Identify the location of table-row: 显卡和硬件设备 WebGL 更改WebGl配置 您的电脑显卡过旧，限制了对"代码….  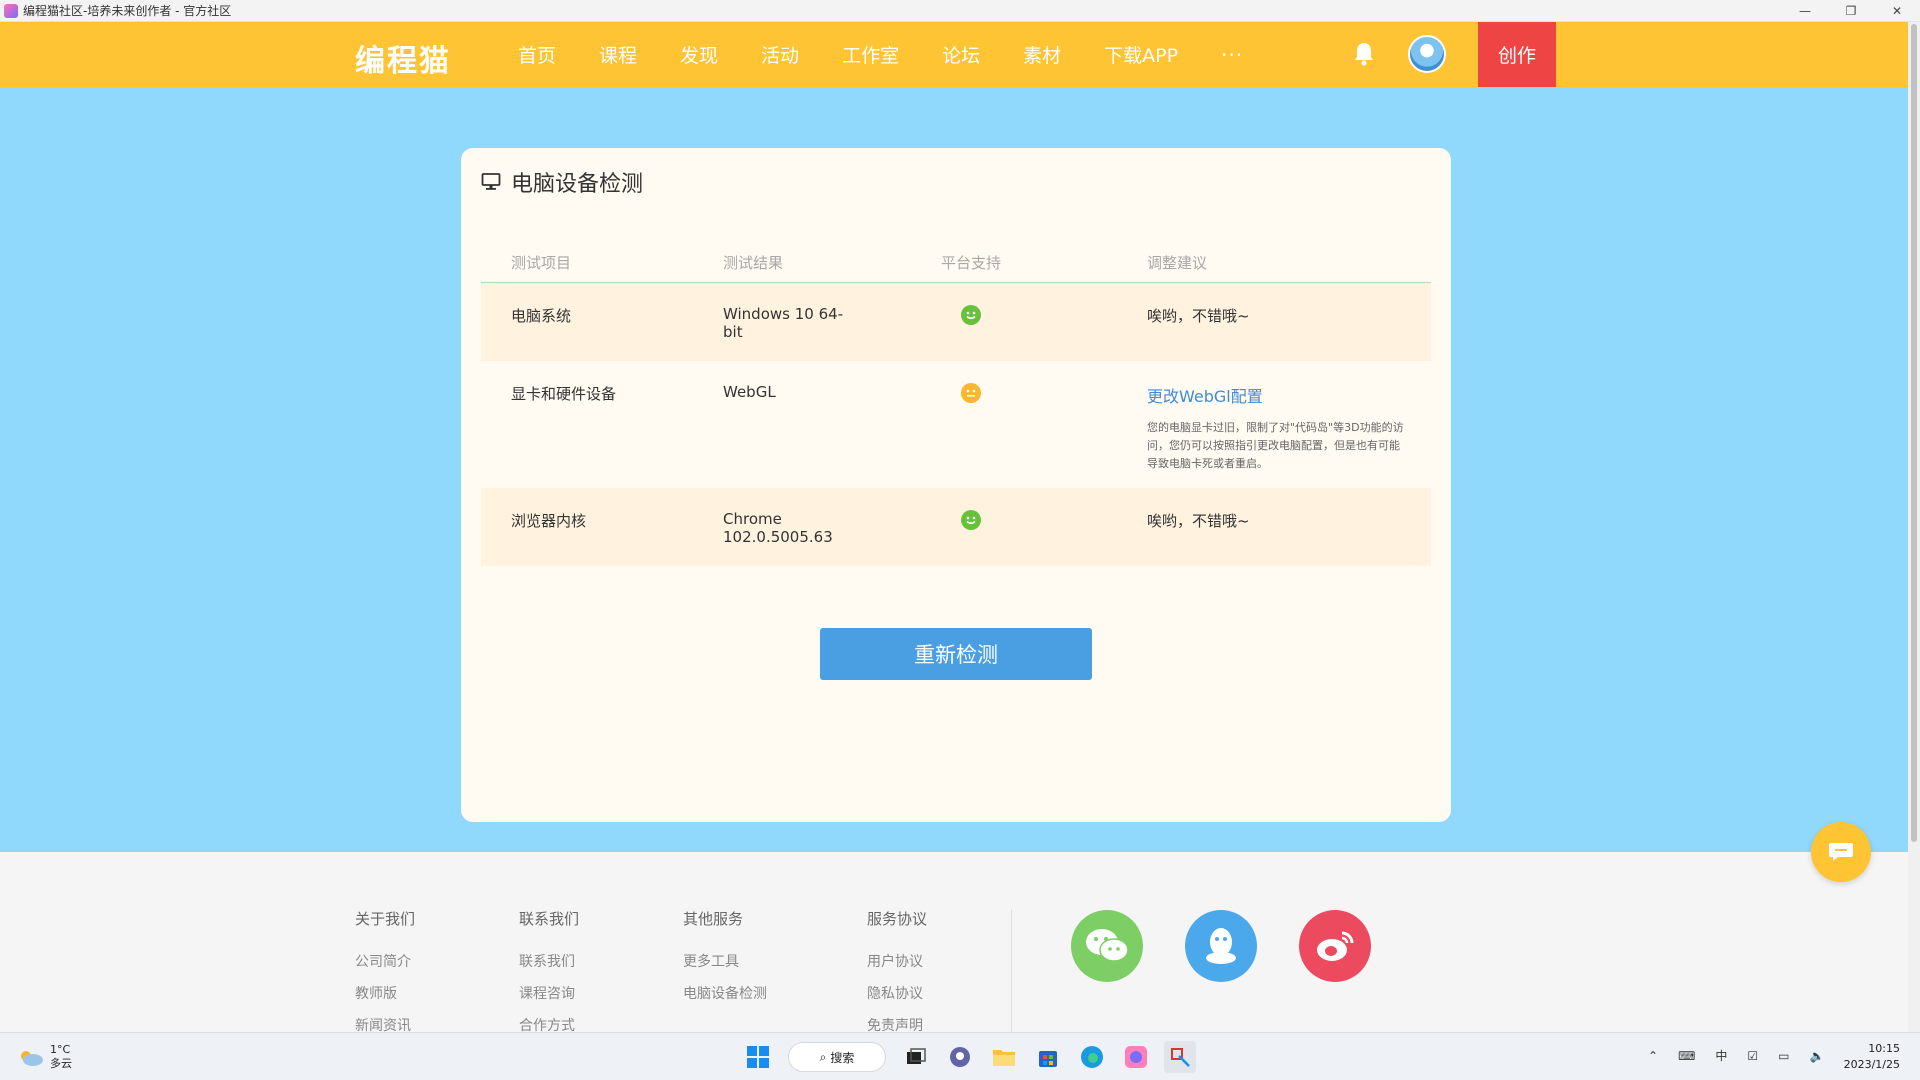
(956, 424).